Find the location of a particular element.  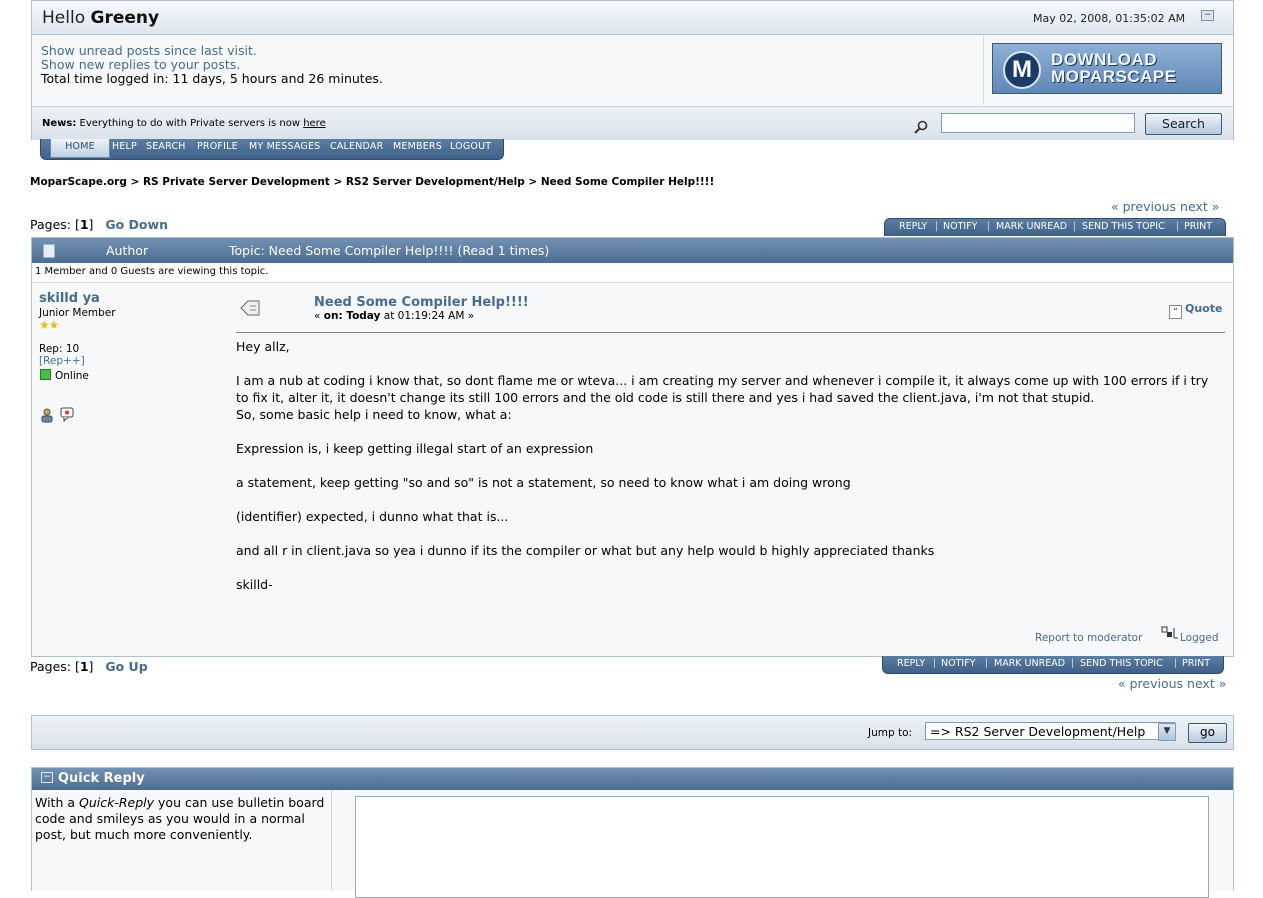

go-up-link: Go Up is located at coordinates (126, 666).